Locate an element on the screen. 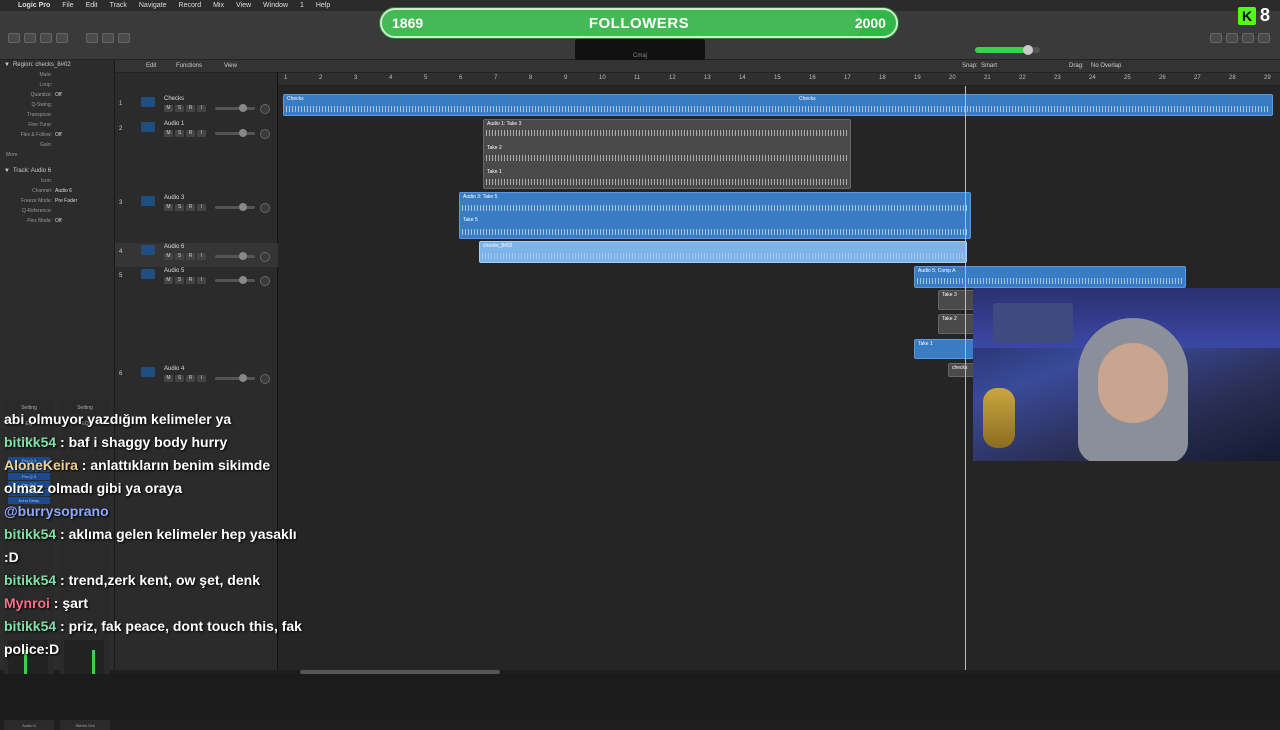  track-inspector-header: ▼ Track: Audio 6 is located at coordinates (57, 171).